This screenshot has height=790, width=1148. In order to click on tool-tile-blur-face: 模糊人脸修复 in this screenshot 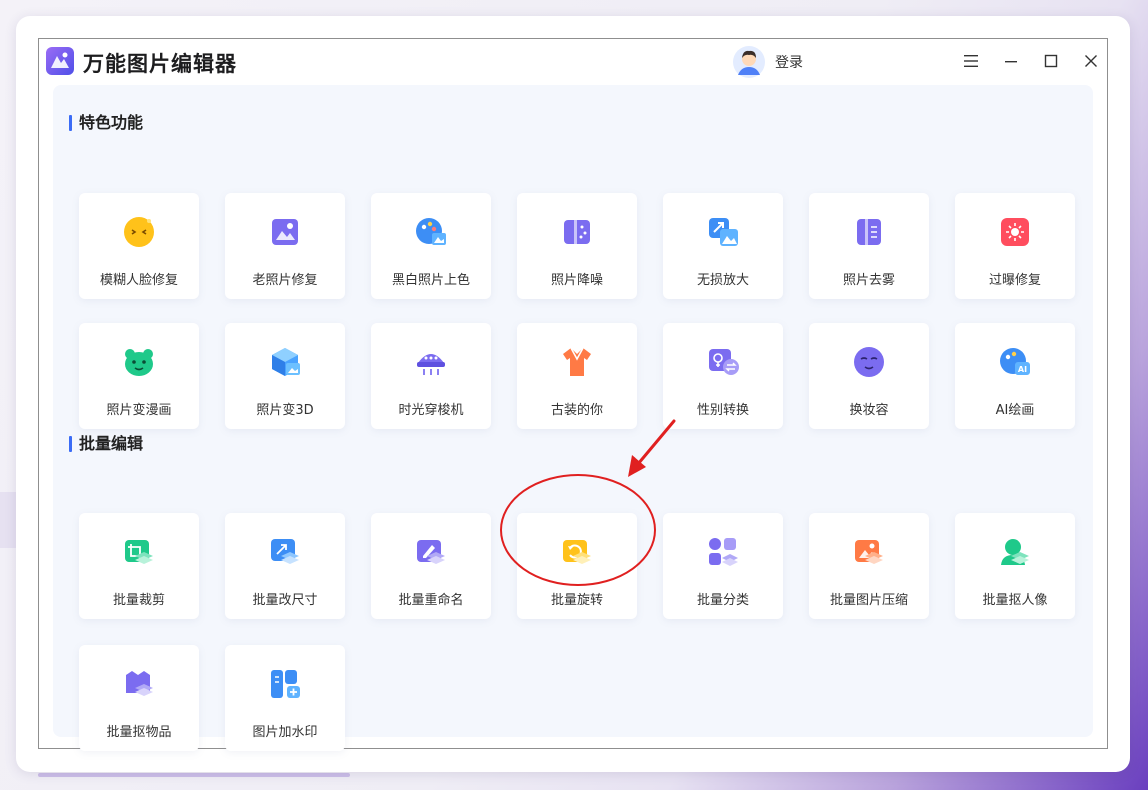, I will do `click(139, 246)`.